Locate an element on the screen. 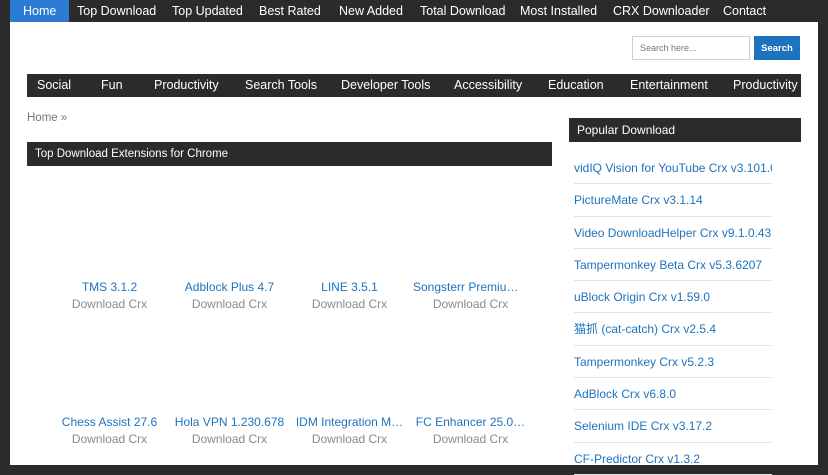  extension-tile: Songsterr Premium… Download Crx is located at coordinates (470, 295).